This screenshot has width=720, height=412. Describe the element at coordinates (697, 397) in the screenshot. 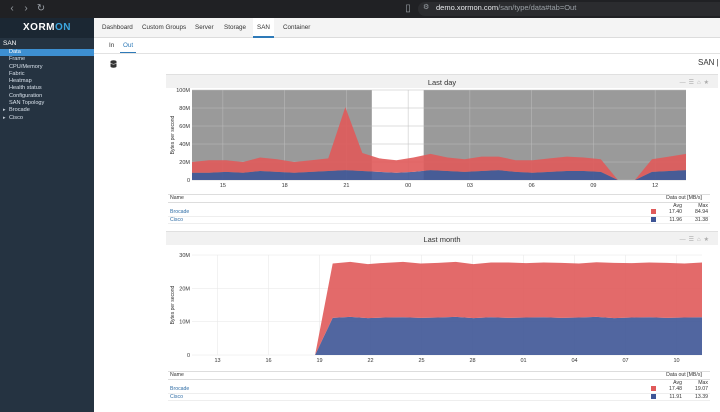

I see `series-max: 13.39` at that location.